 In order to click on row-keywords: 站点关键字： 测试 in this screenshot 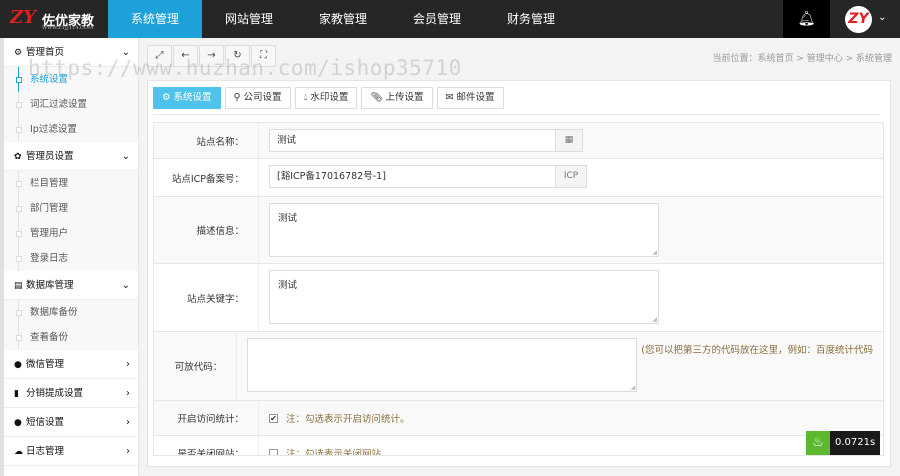, I will do `click(518, 298)`.